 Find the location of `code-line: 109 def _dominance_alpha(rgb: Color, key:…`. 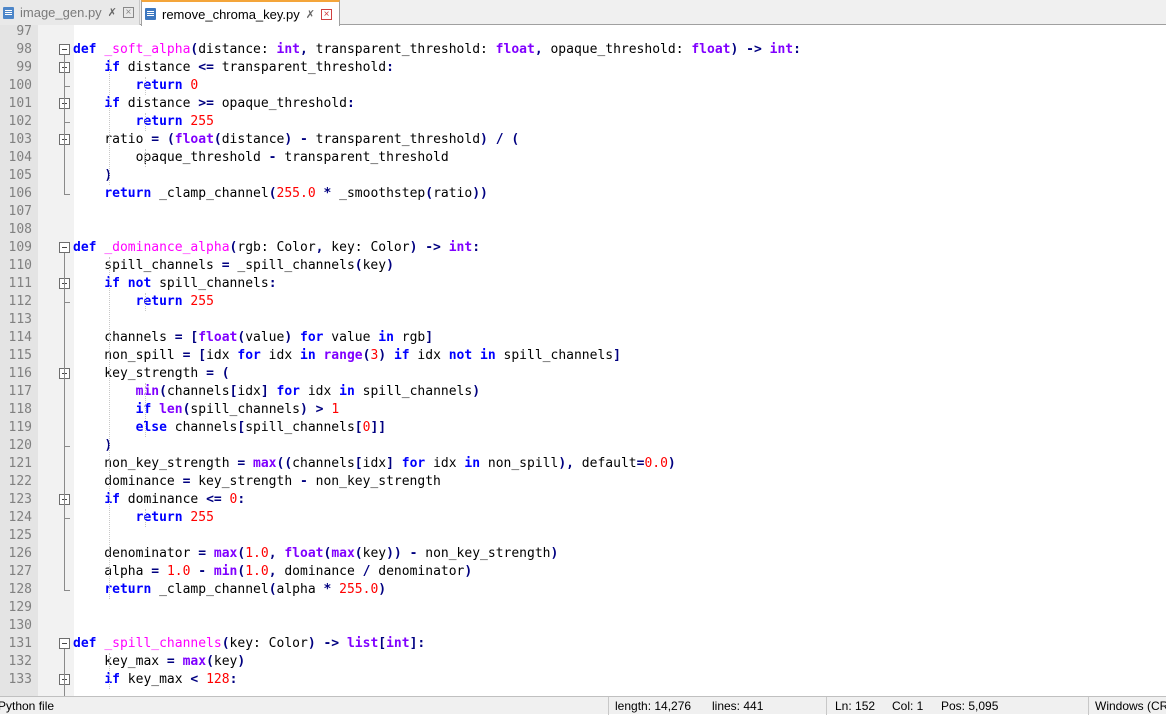

code-line: 109 def _dominance_alpha(rgb: Color, key:… is located at coordinates (583, 248).